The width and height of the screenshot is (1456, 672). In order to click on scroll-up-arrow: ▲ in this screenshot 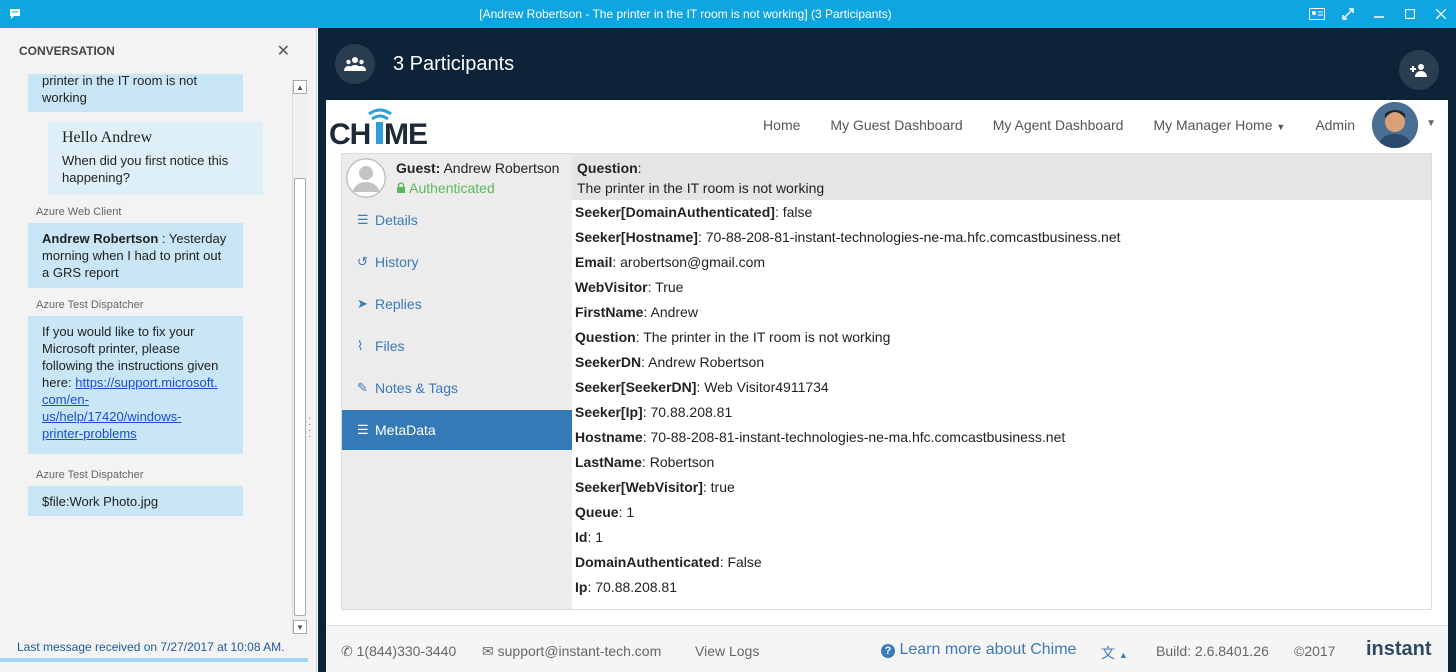, I will do `click(300, 87)`.